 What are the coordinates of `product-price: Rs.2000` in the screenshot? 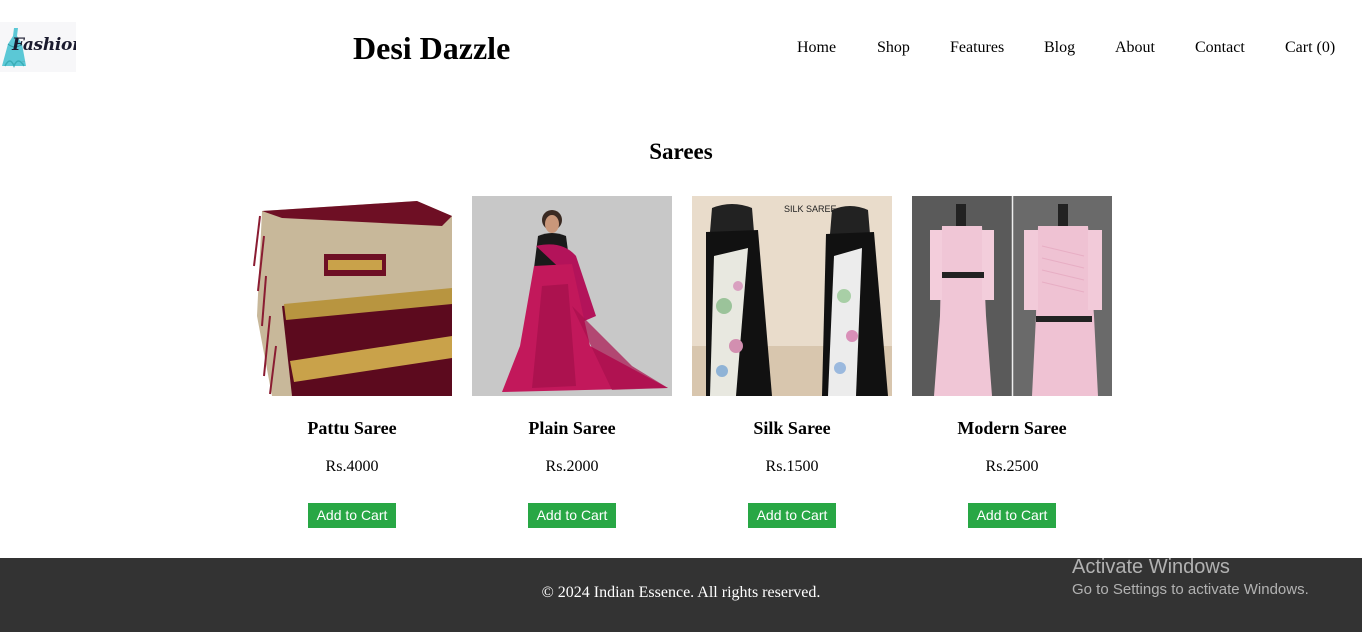 It's located at (572, 466).